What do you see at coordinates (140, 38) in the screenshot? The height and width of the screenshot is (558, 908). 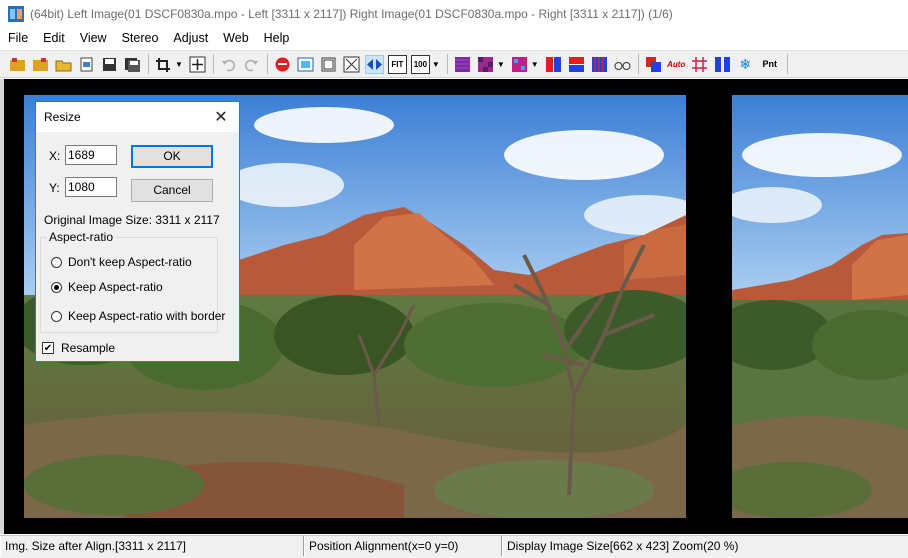 I see `menu-stereo: Stereo` at bounding box center [140, 38].